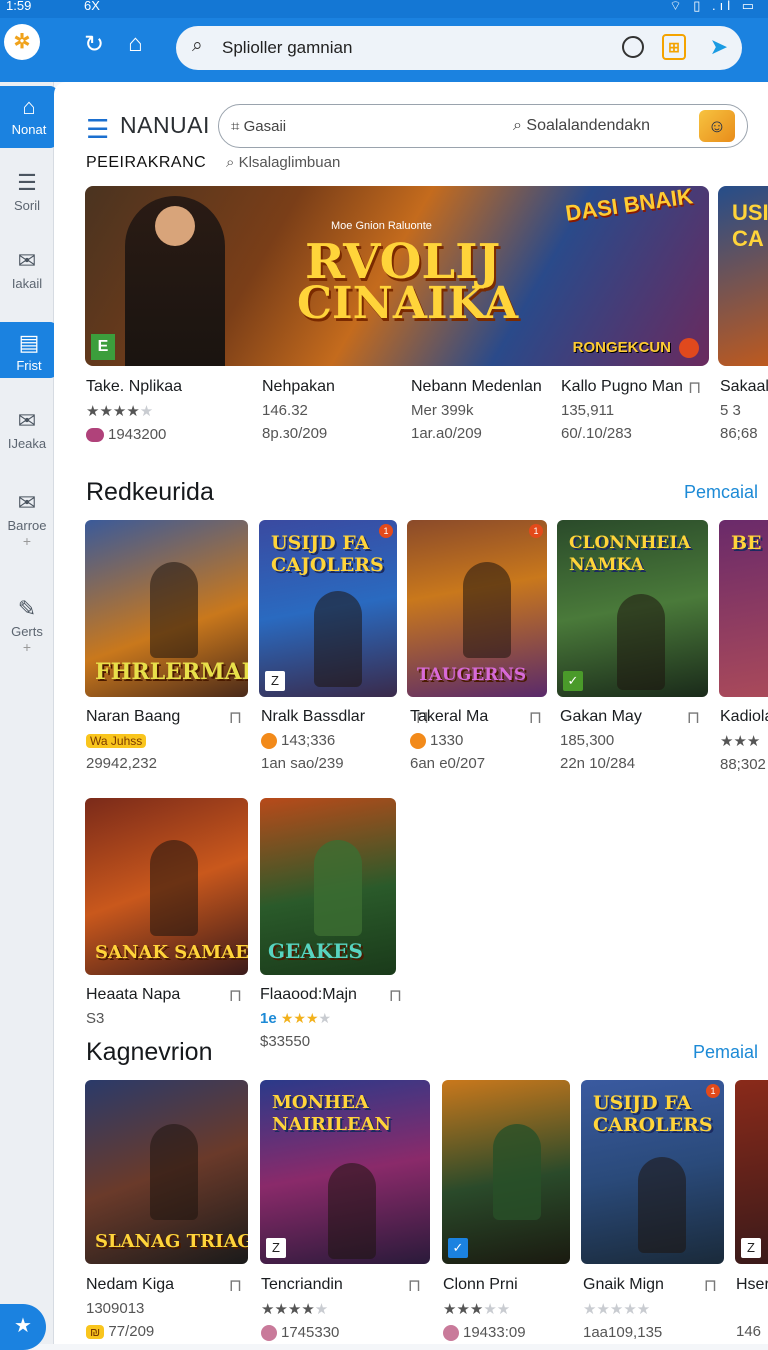 This screenshot has width=768, height=1350. What do you see at coordinates (27, 191) in the screenshot?
I see `sidebar-item-list: ☰ Soril` at bounding box center [27, 191].